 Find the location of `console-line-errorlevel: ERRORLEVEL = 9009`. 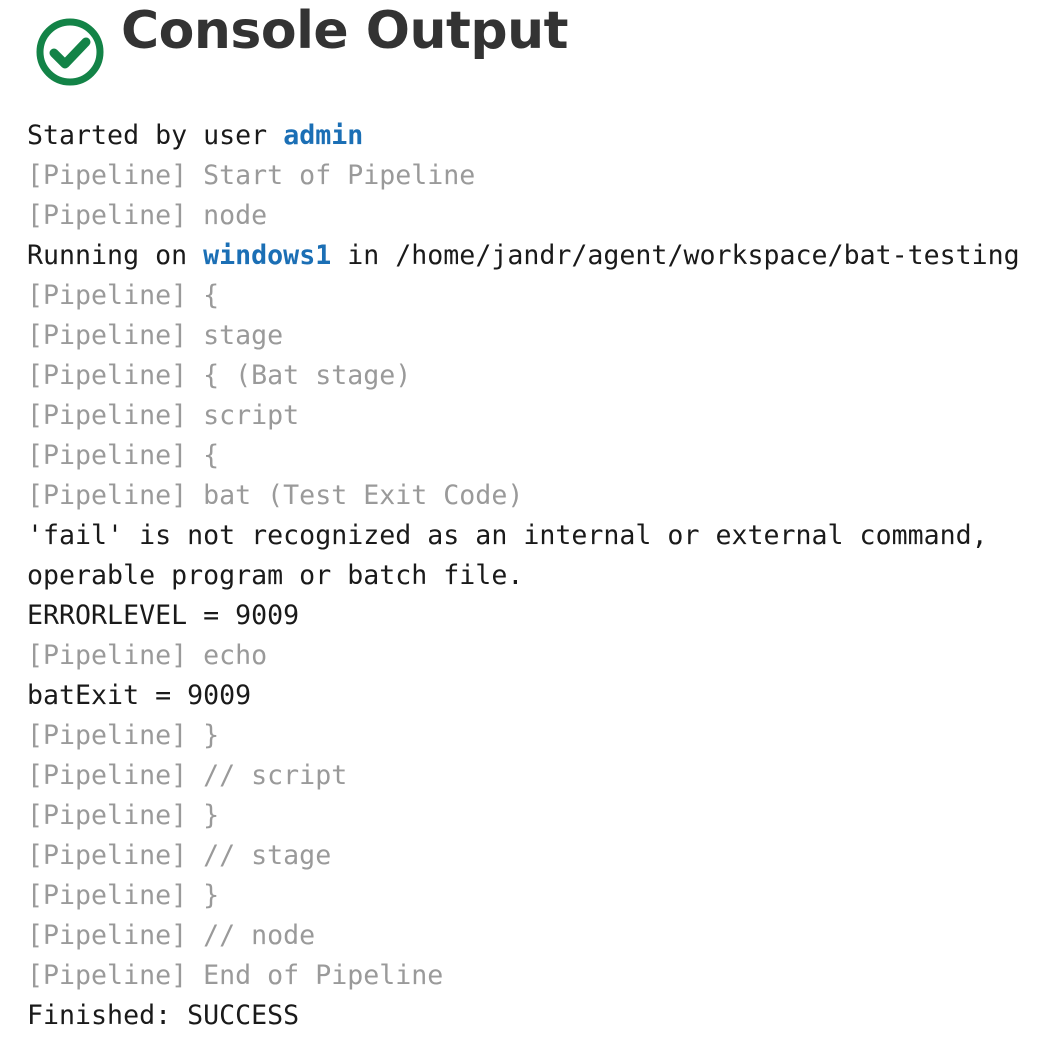

console-line-errorlevel: ERRORLEVEL = 9009 is located at coordinates (163, 615).